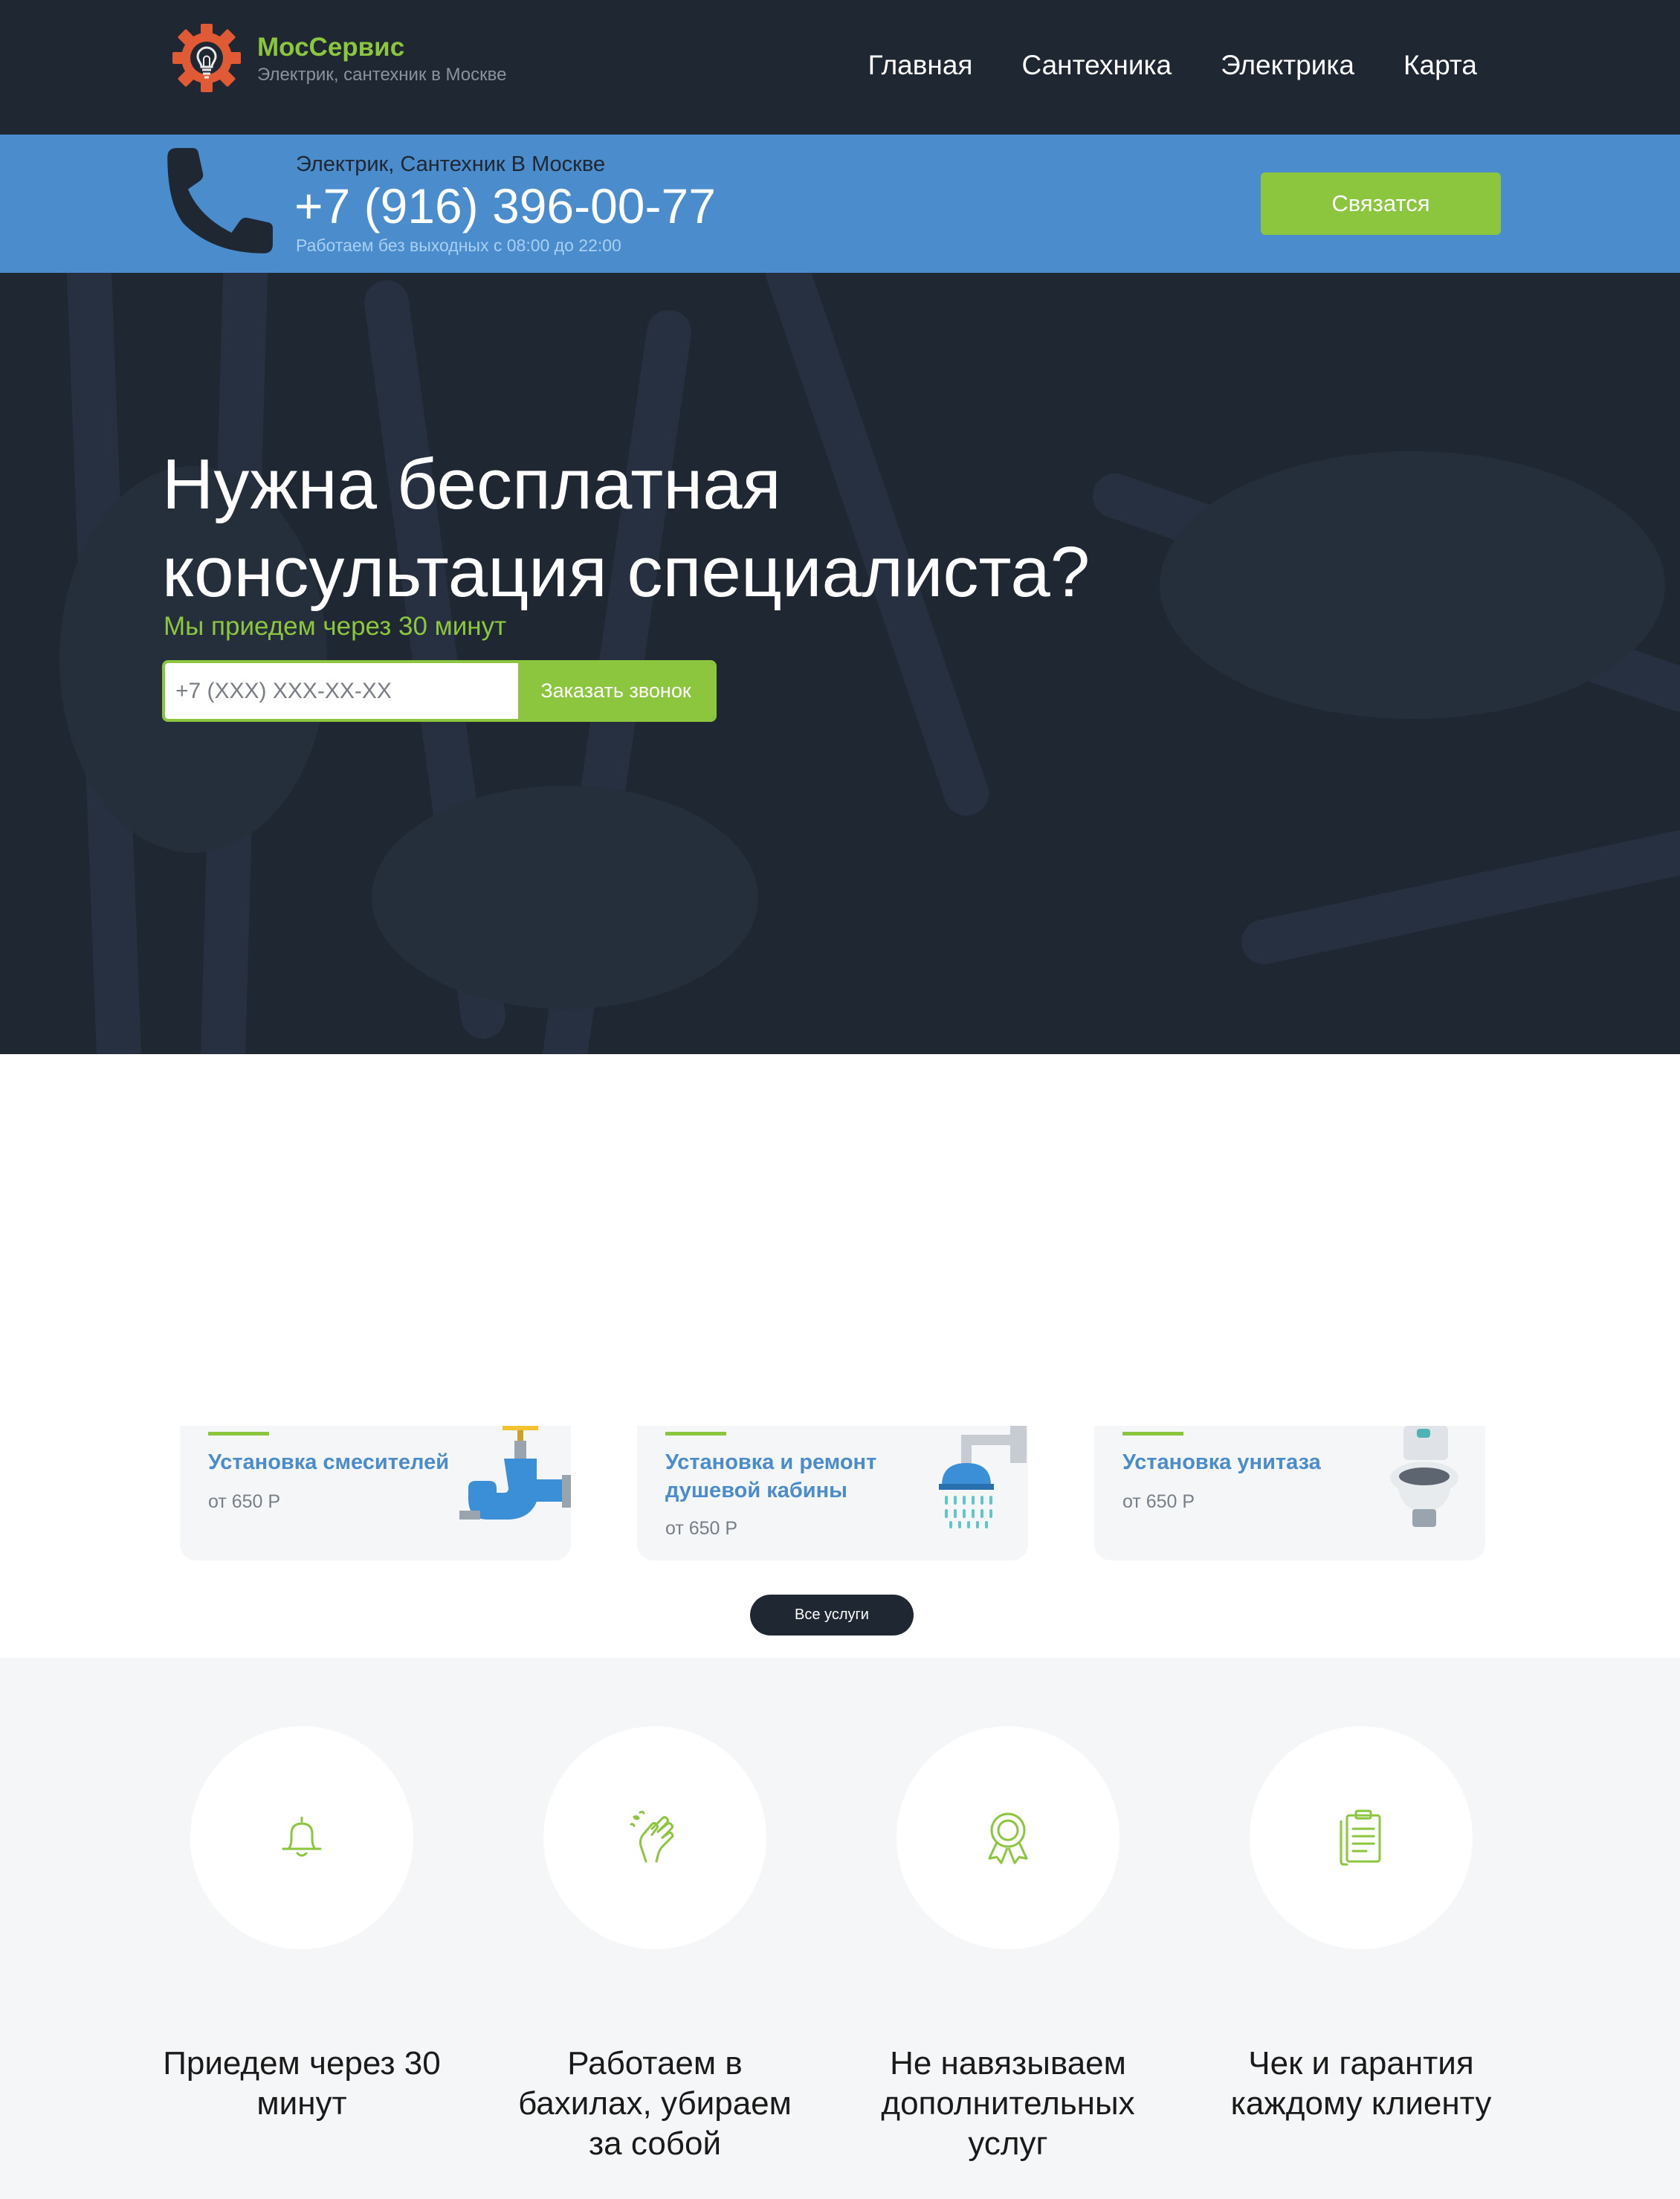 Image resolution: width=1680 pixels, height=2199 pixels. What do you see at coordinates (1381, 203) in the screenshot?
I see `contact-button: Связатся` at bounding box center [1381, 203].